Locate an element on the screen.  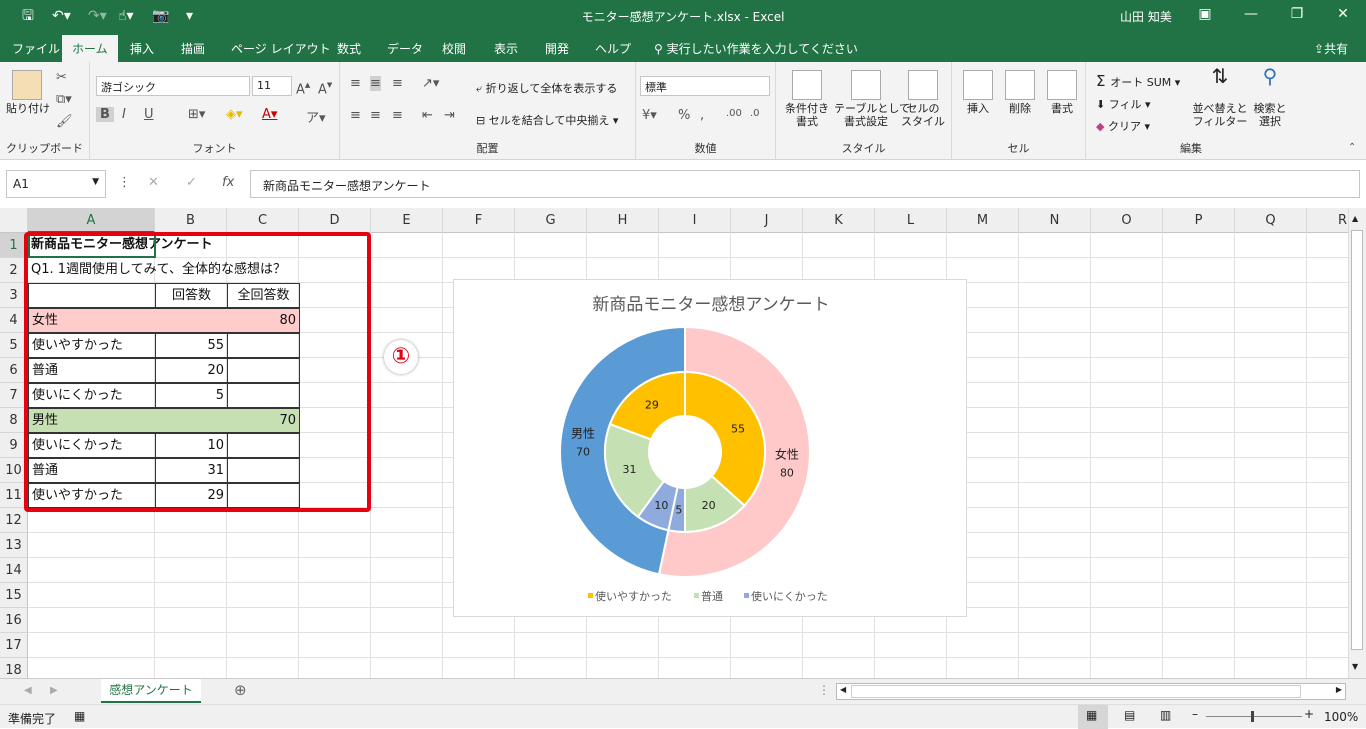
column-header-b: B is located at coordinates (191, 220).